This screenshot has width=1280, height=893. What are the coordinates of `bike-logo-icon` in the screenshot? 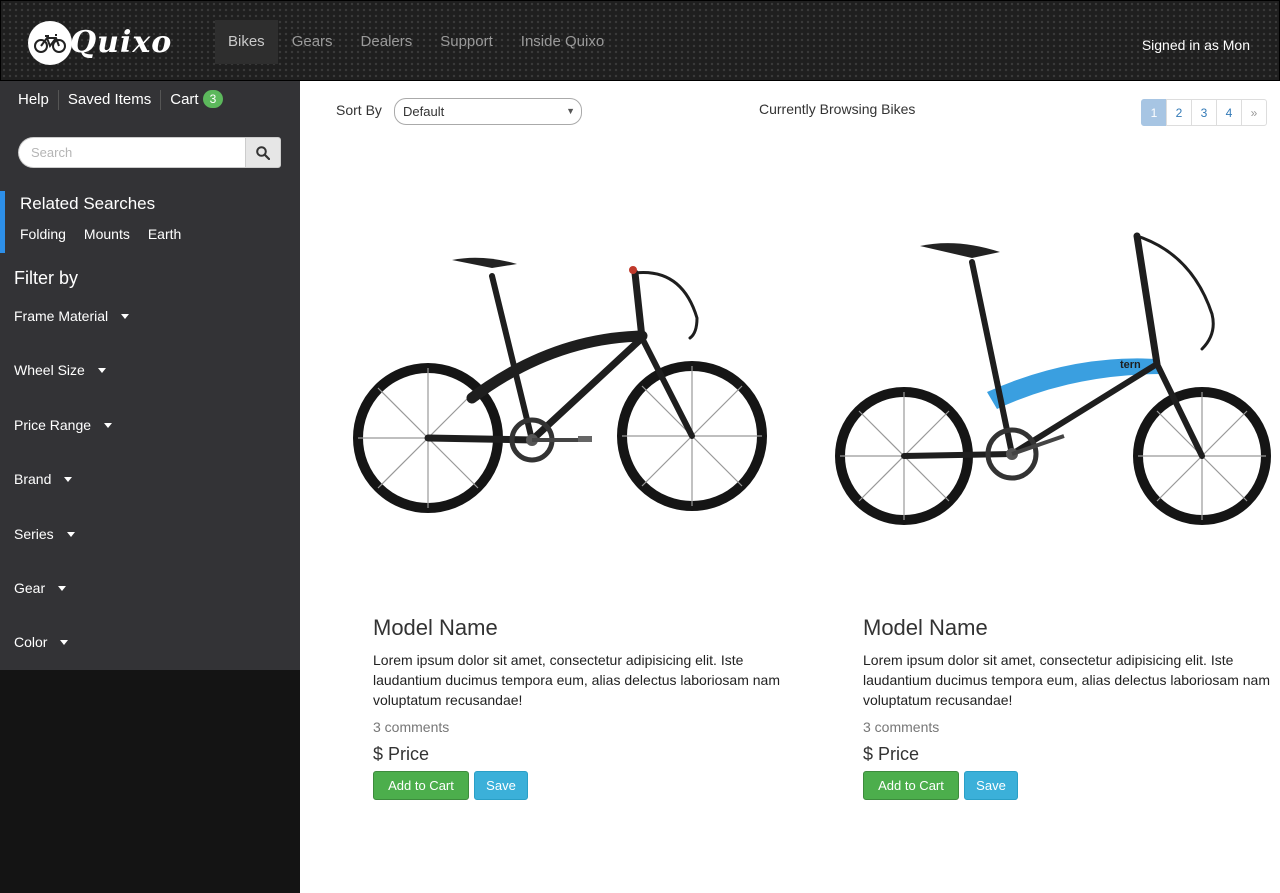 It's located at (50, 43).